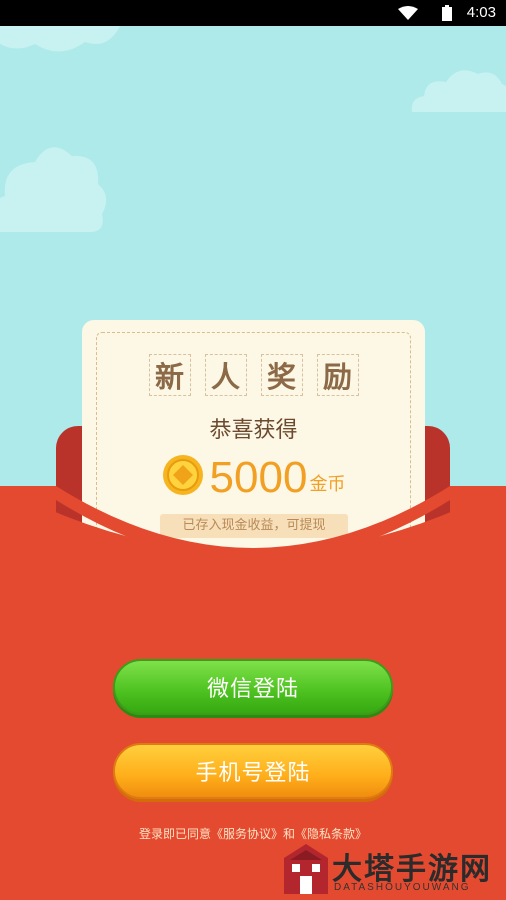 This screenshot has width=506, height=900. I want to click on cash-note: 已存入现金收益，可提现, so click(254, 526).